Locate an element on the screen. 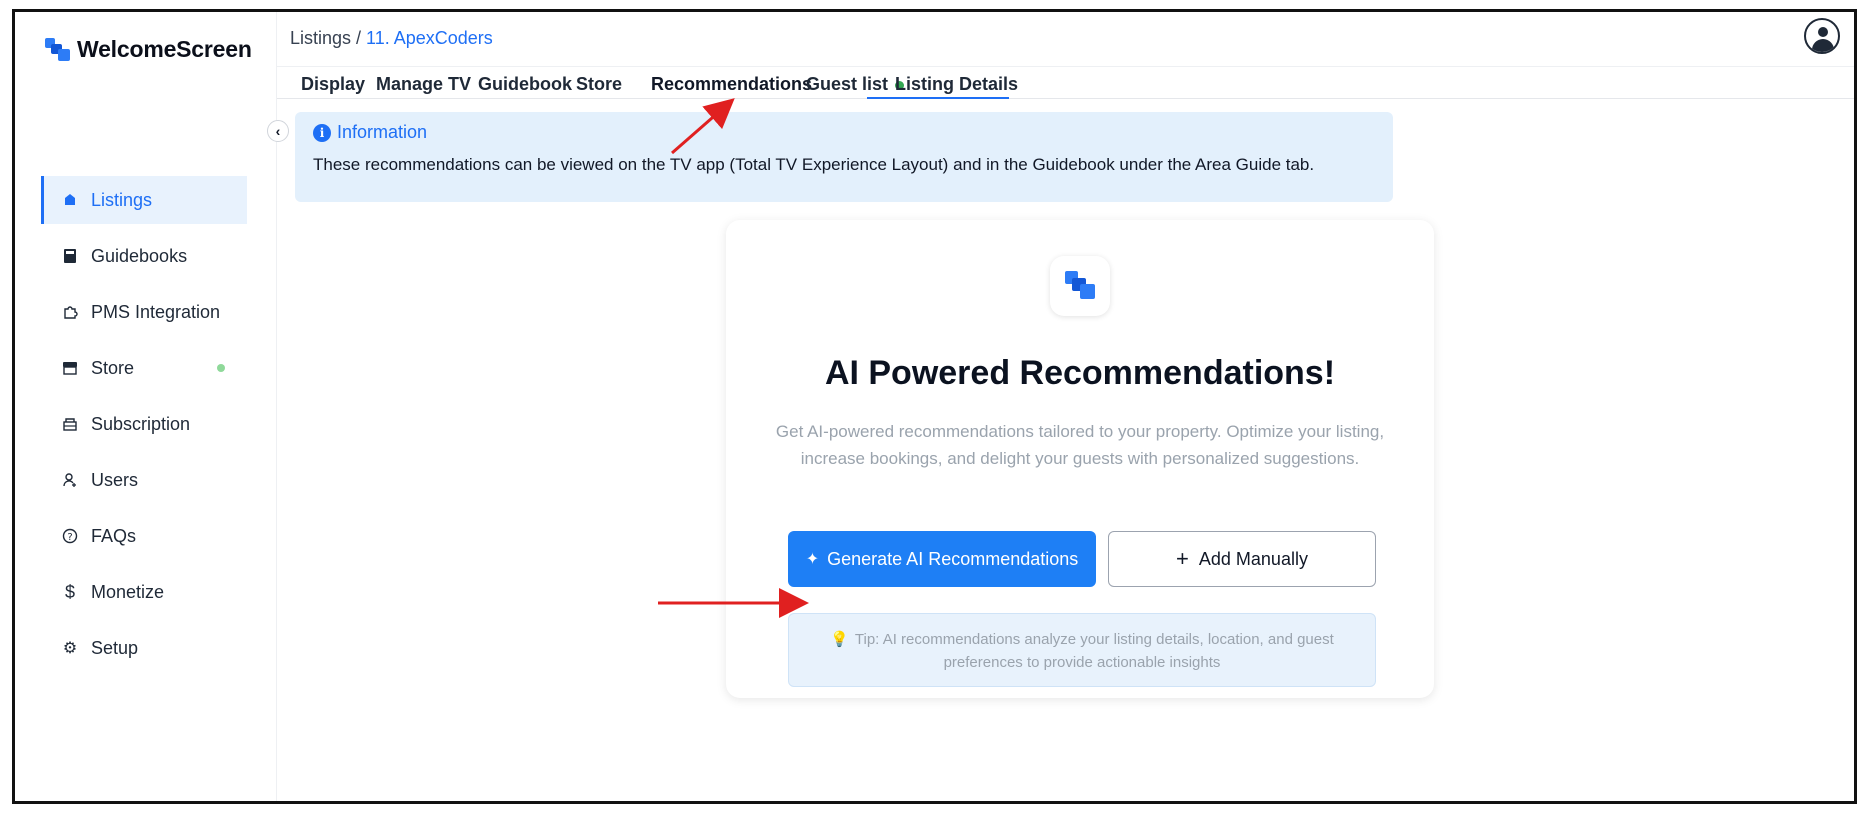  button-label: Add Manually is located at coordinates (1253, 558).